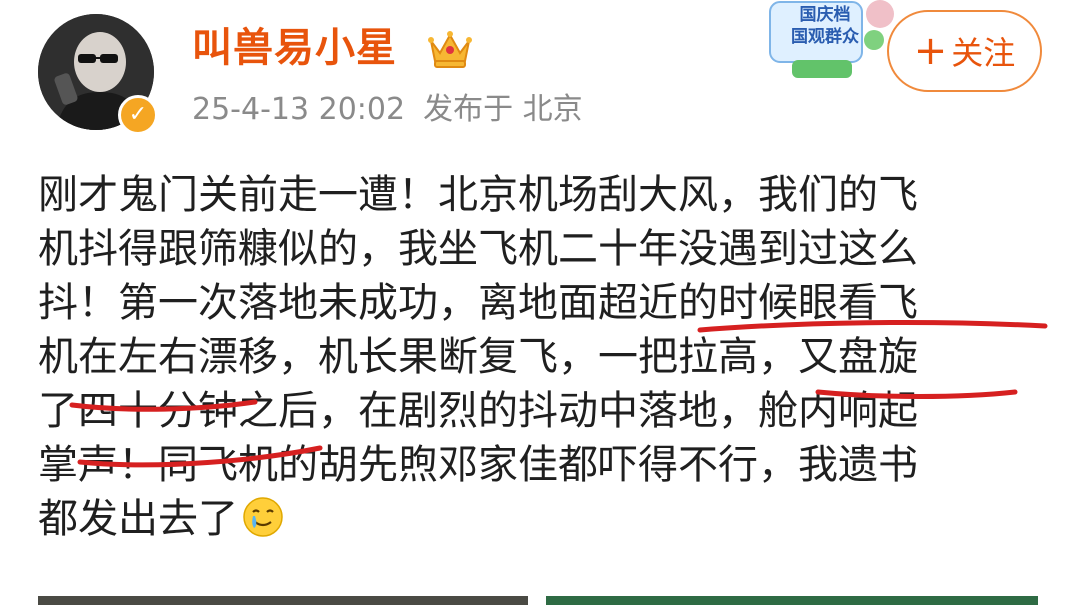 The height and width of the screenshot is (605, 1077). Describe the element at coordinates (450, 49) in the screenshot. I see `crown-icon` at that location.